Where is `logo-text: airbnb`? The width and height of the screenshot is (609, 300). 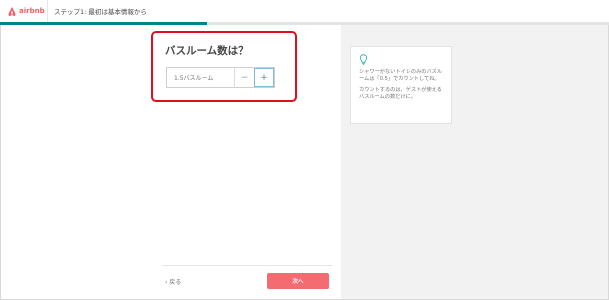 logo-text: airbnb is located at coordinates (32, 11).